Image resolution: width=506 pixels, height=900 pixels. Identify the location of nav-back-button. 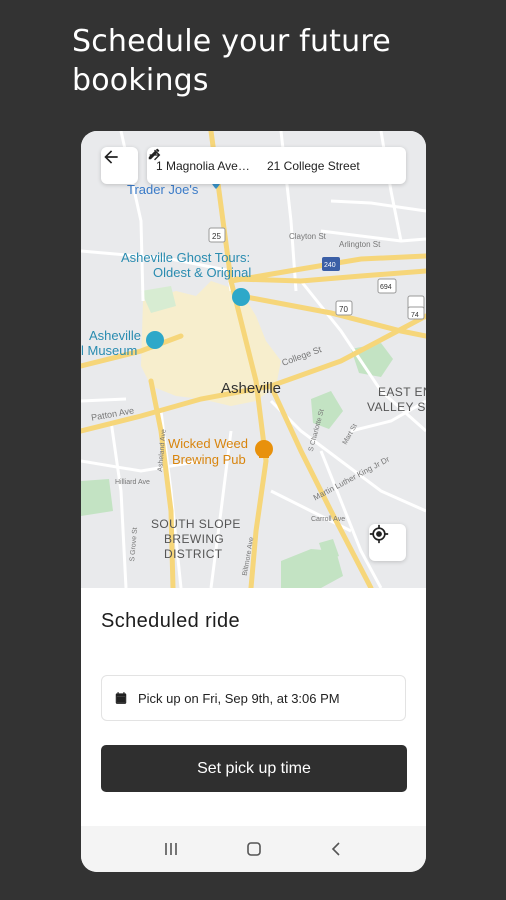
(337, 849).